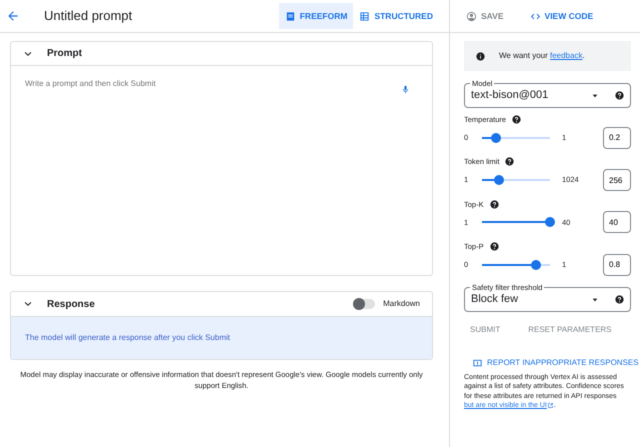 Image resolution: width=640 pixels, height=447 pixels. What do you see at coordinates (88, 16) in the screenshot?
I see `prompt-title: Untitled prompt` at bounding box center [88, 16].